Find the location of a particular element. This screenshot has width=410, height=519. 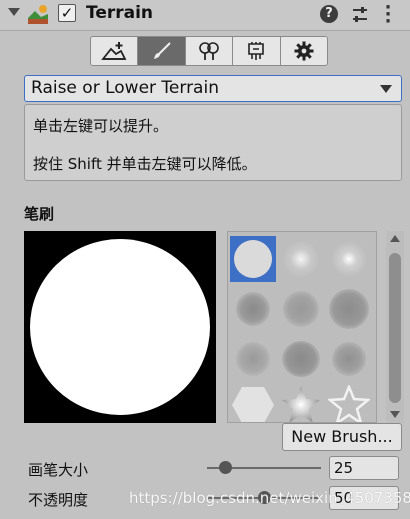

chevron-down-icon is located at coordinates (386, 89).